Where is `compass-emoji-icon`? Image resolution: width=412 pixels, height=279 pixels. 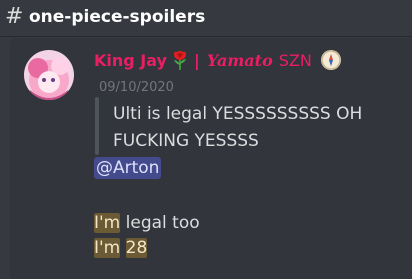 compass-emoji-icon is located at coordinates (330, 60).